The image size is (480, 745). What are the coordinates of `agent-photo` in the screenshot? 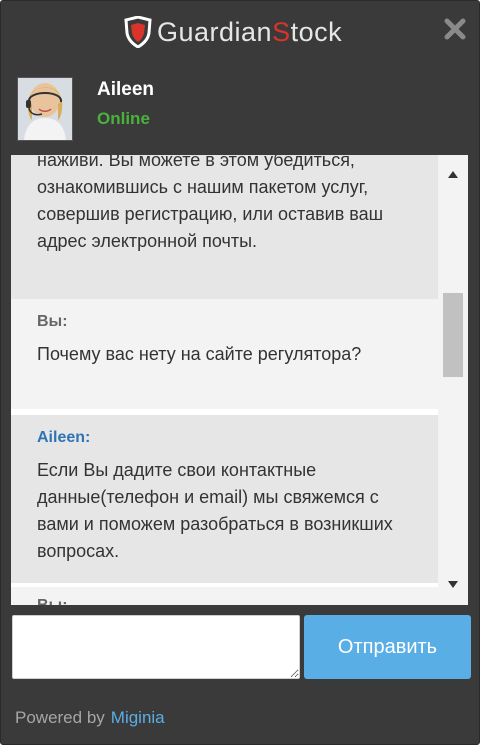 It's located at (45, 109).